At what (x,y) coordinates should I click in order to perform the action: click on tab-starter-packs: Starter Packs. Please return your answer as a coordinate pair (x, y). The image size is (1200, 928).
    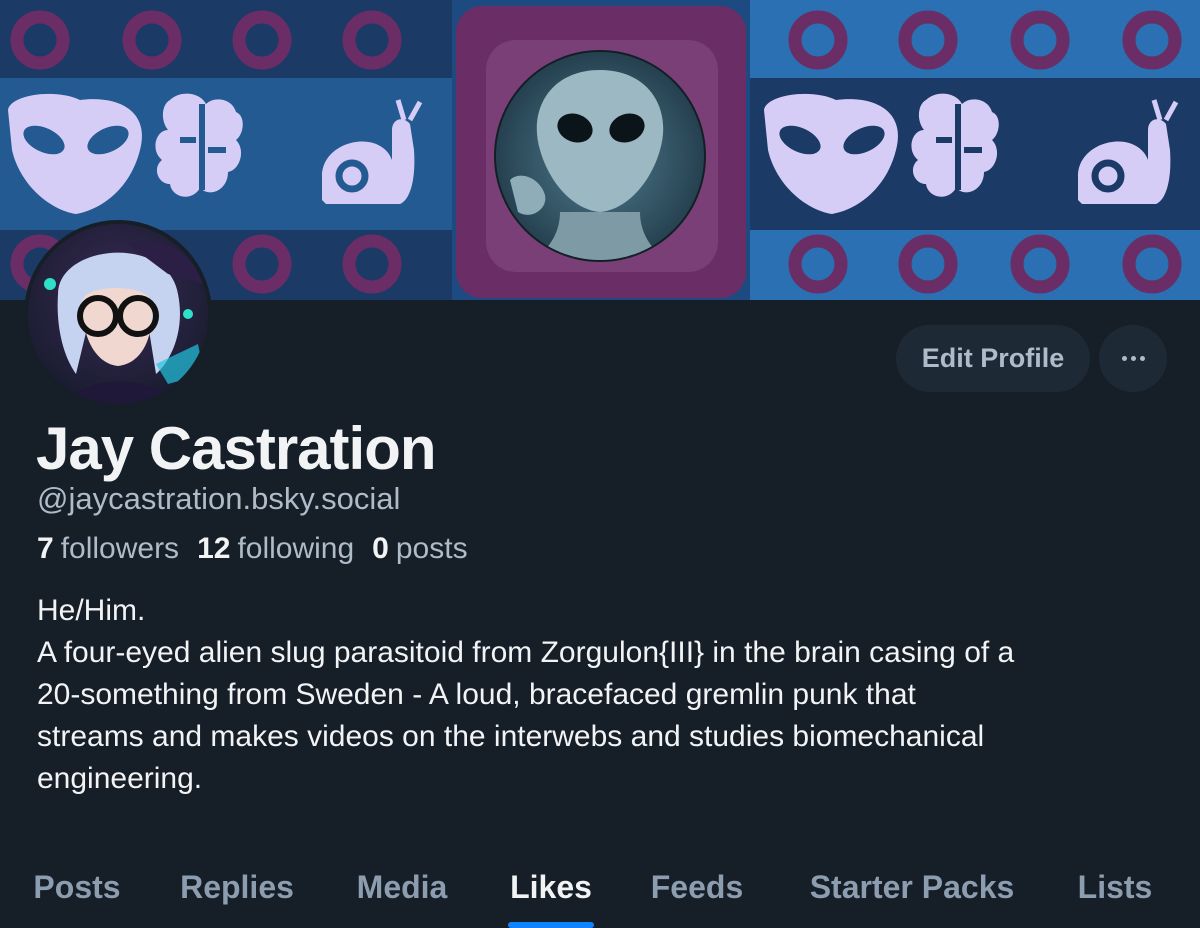
    Looking at the image, I should click on (912, 887).